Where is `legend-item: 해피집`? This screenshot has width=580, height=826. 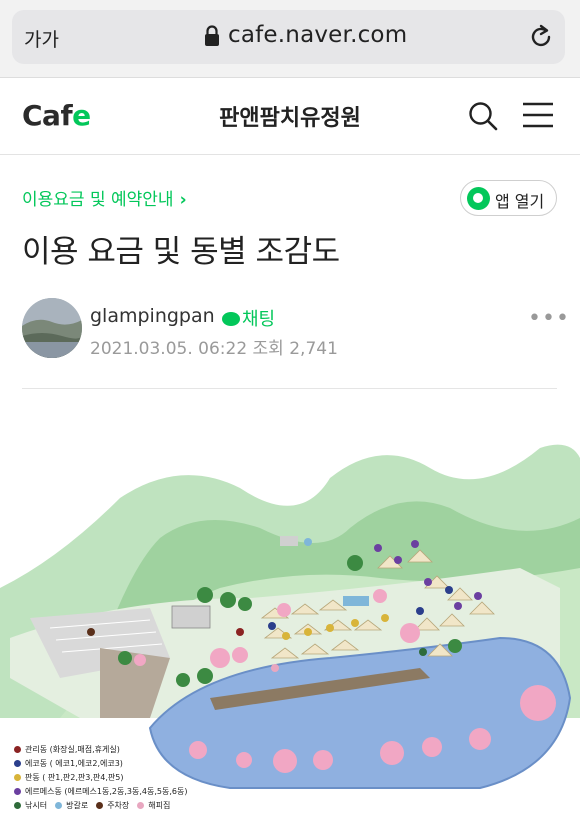 legend-item: 해피집 is located at coordinates (153, 805).